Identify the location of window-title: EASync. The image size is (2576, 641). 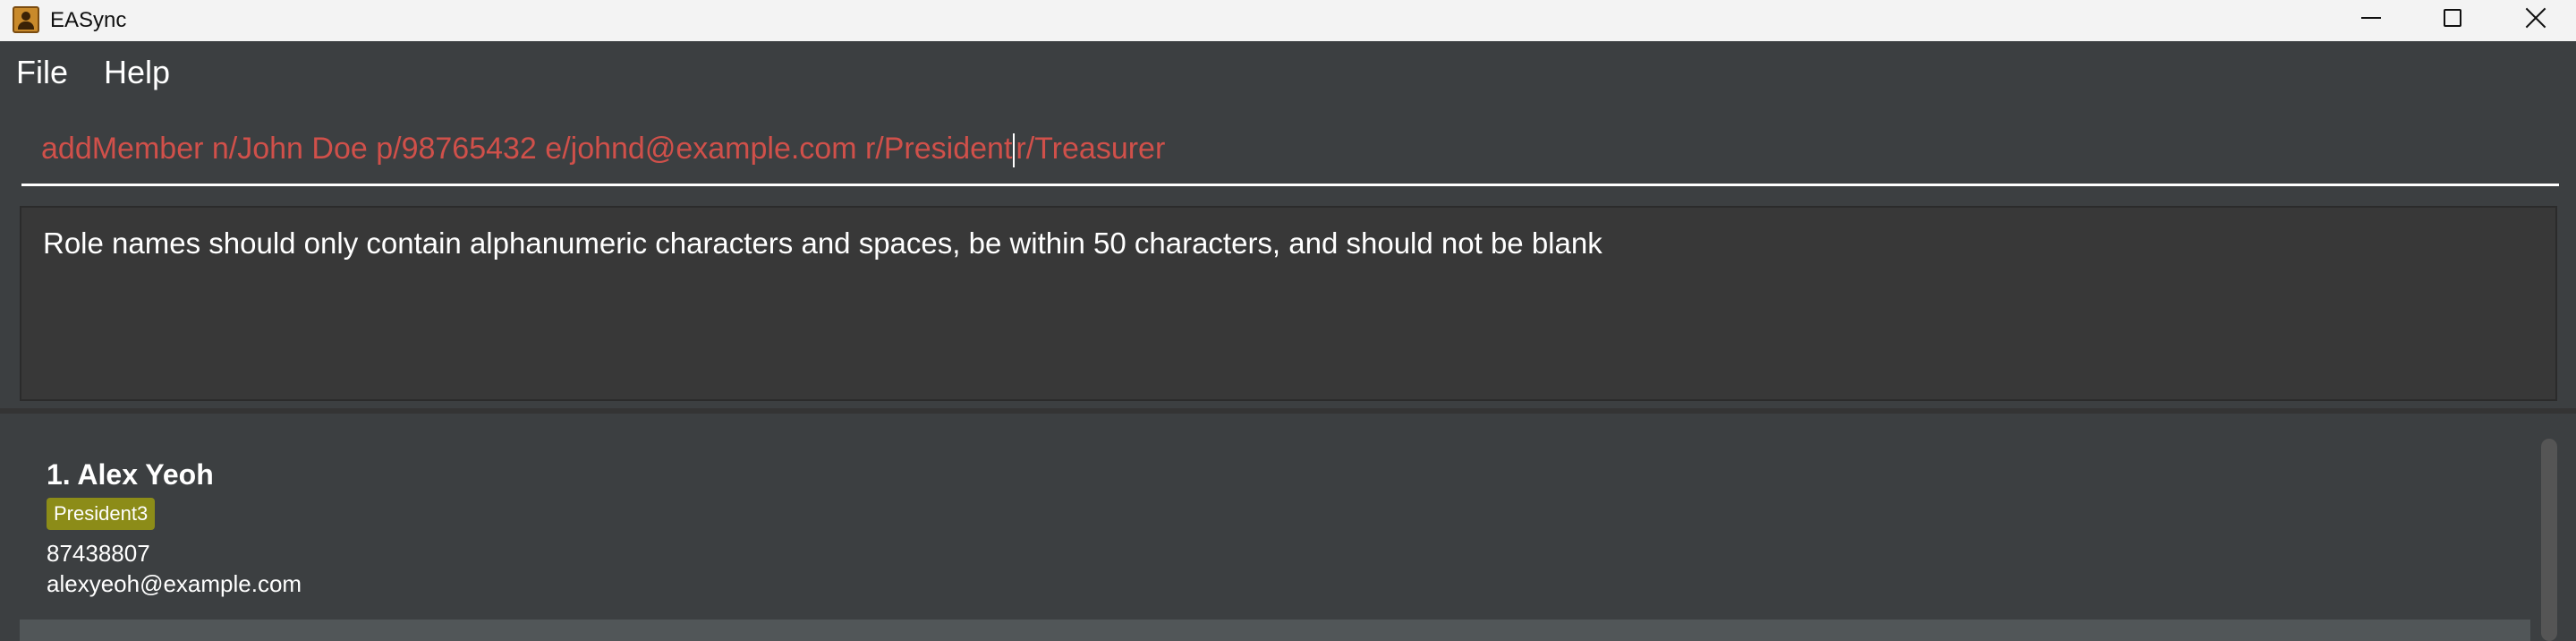
(88, 20).